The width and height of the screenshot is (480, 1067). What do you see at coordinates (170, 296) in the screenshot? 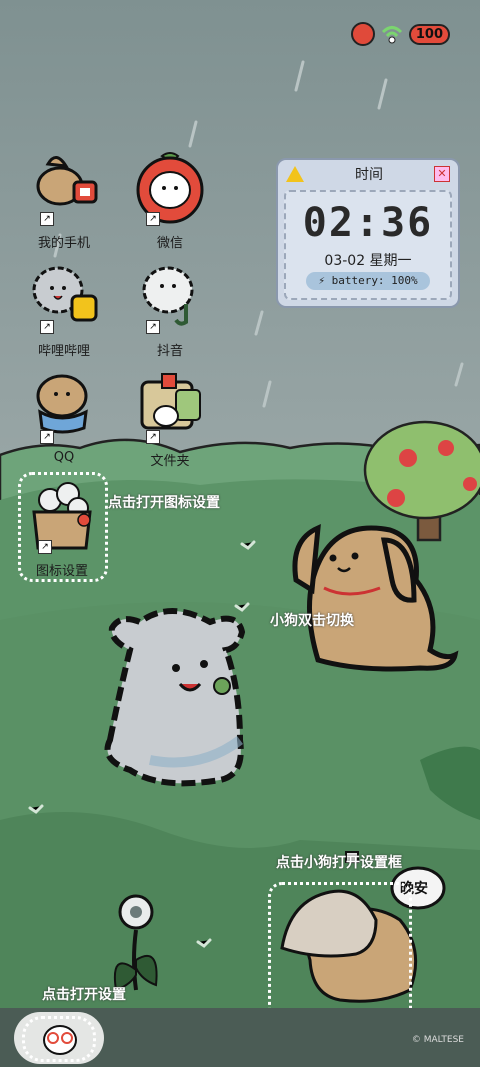
I see `white-dog-music-icon: ↗` at bounding box center [170, 296].